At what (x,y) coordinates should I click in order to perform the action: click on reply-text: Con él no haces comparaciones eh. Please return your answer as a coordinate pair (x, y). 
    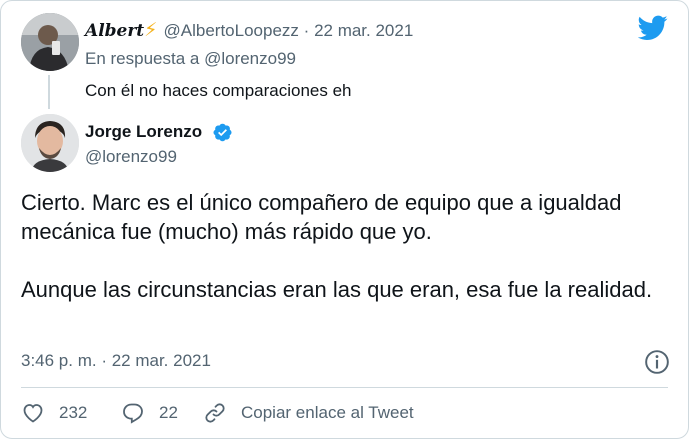
    Looking at the image, I should click on (218, 90).